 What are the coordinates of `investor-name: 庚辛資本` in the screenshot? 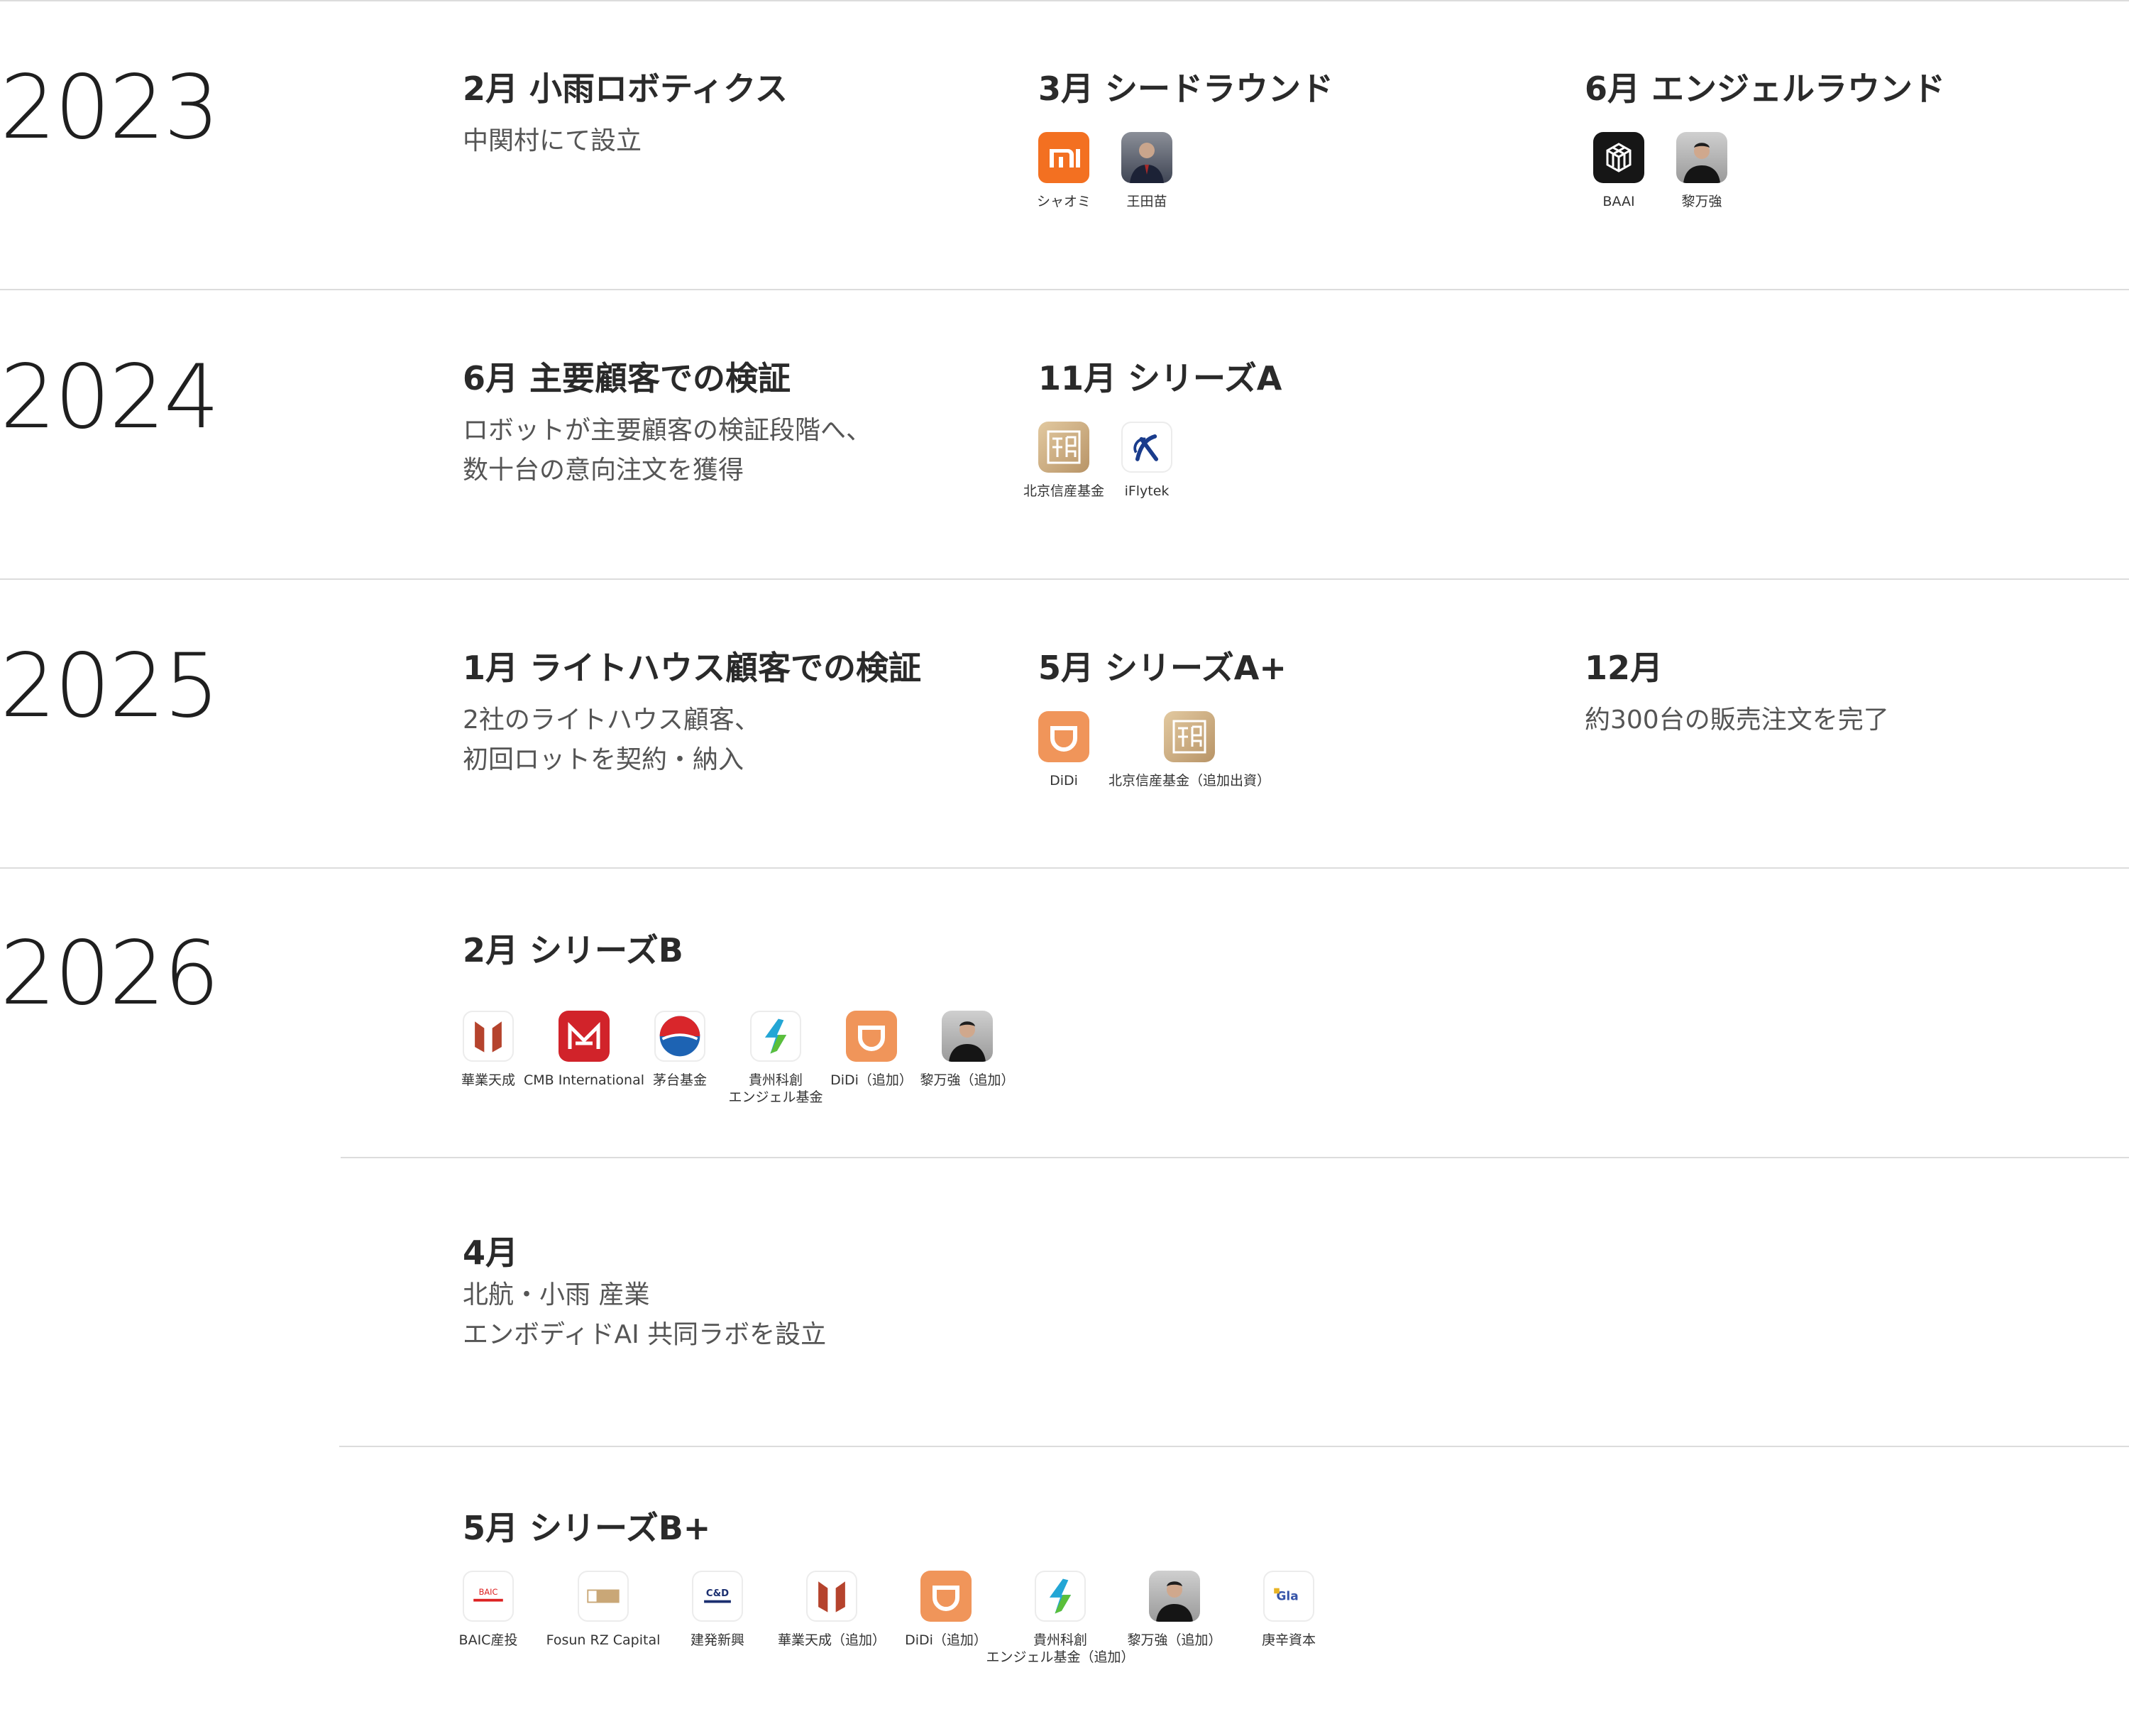 It's located at (1288, 1640).